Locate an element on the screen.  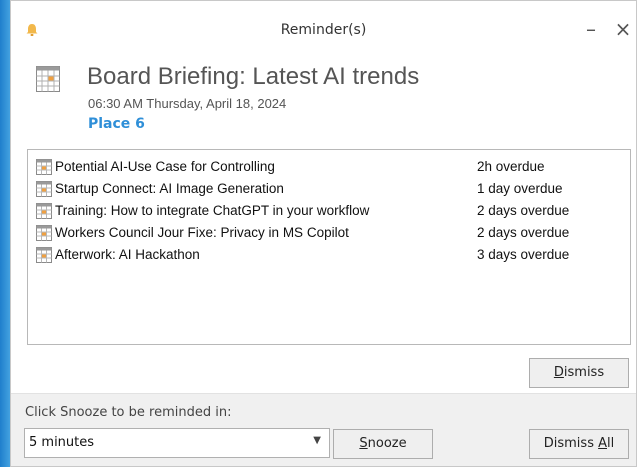
dismiss-all-button: Dismiss All is located at coordinates (579, 444).